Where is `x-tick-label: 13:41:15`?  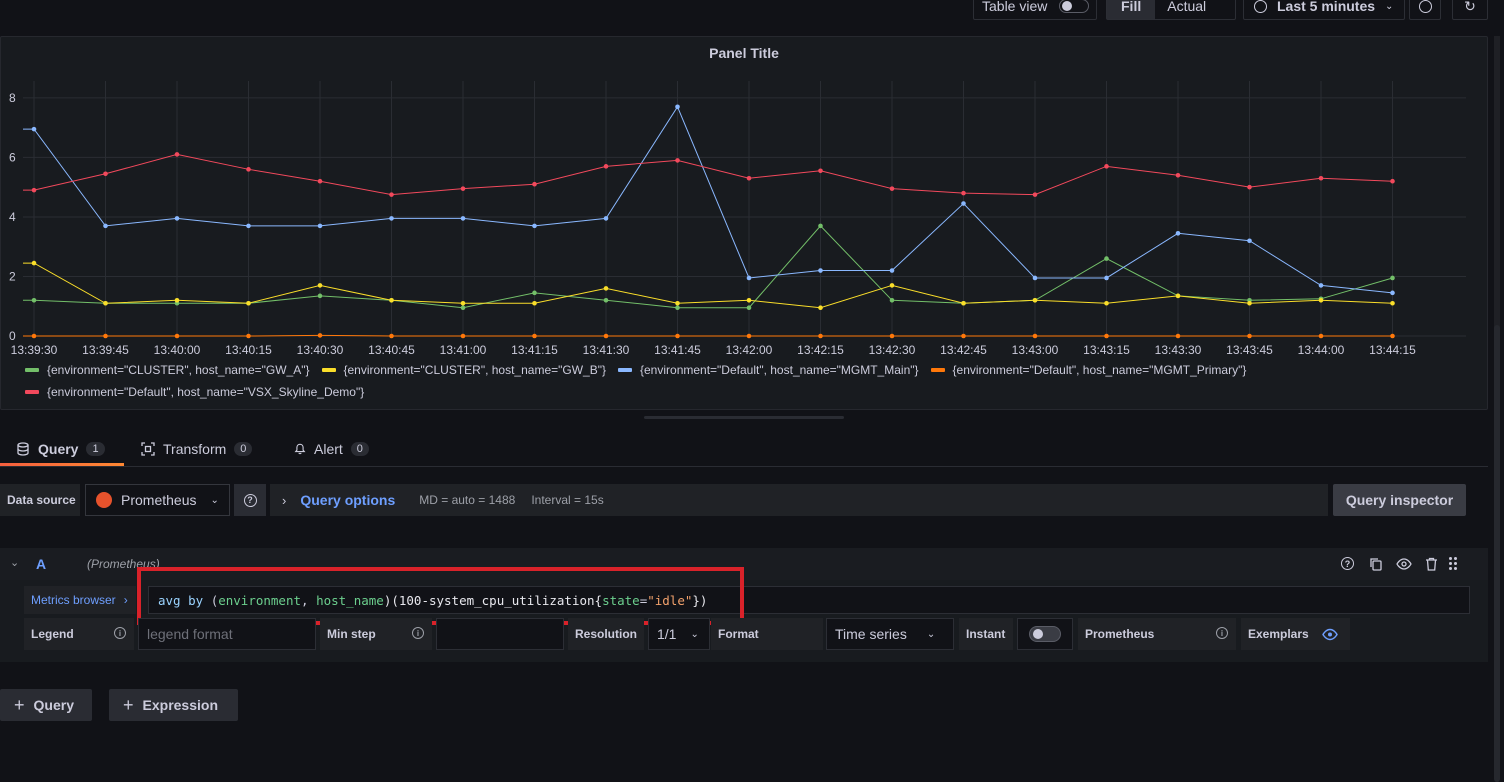
x-tick-label: 13:41:15 is located at coordinates (534, 350).